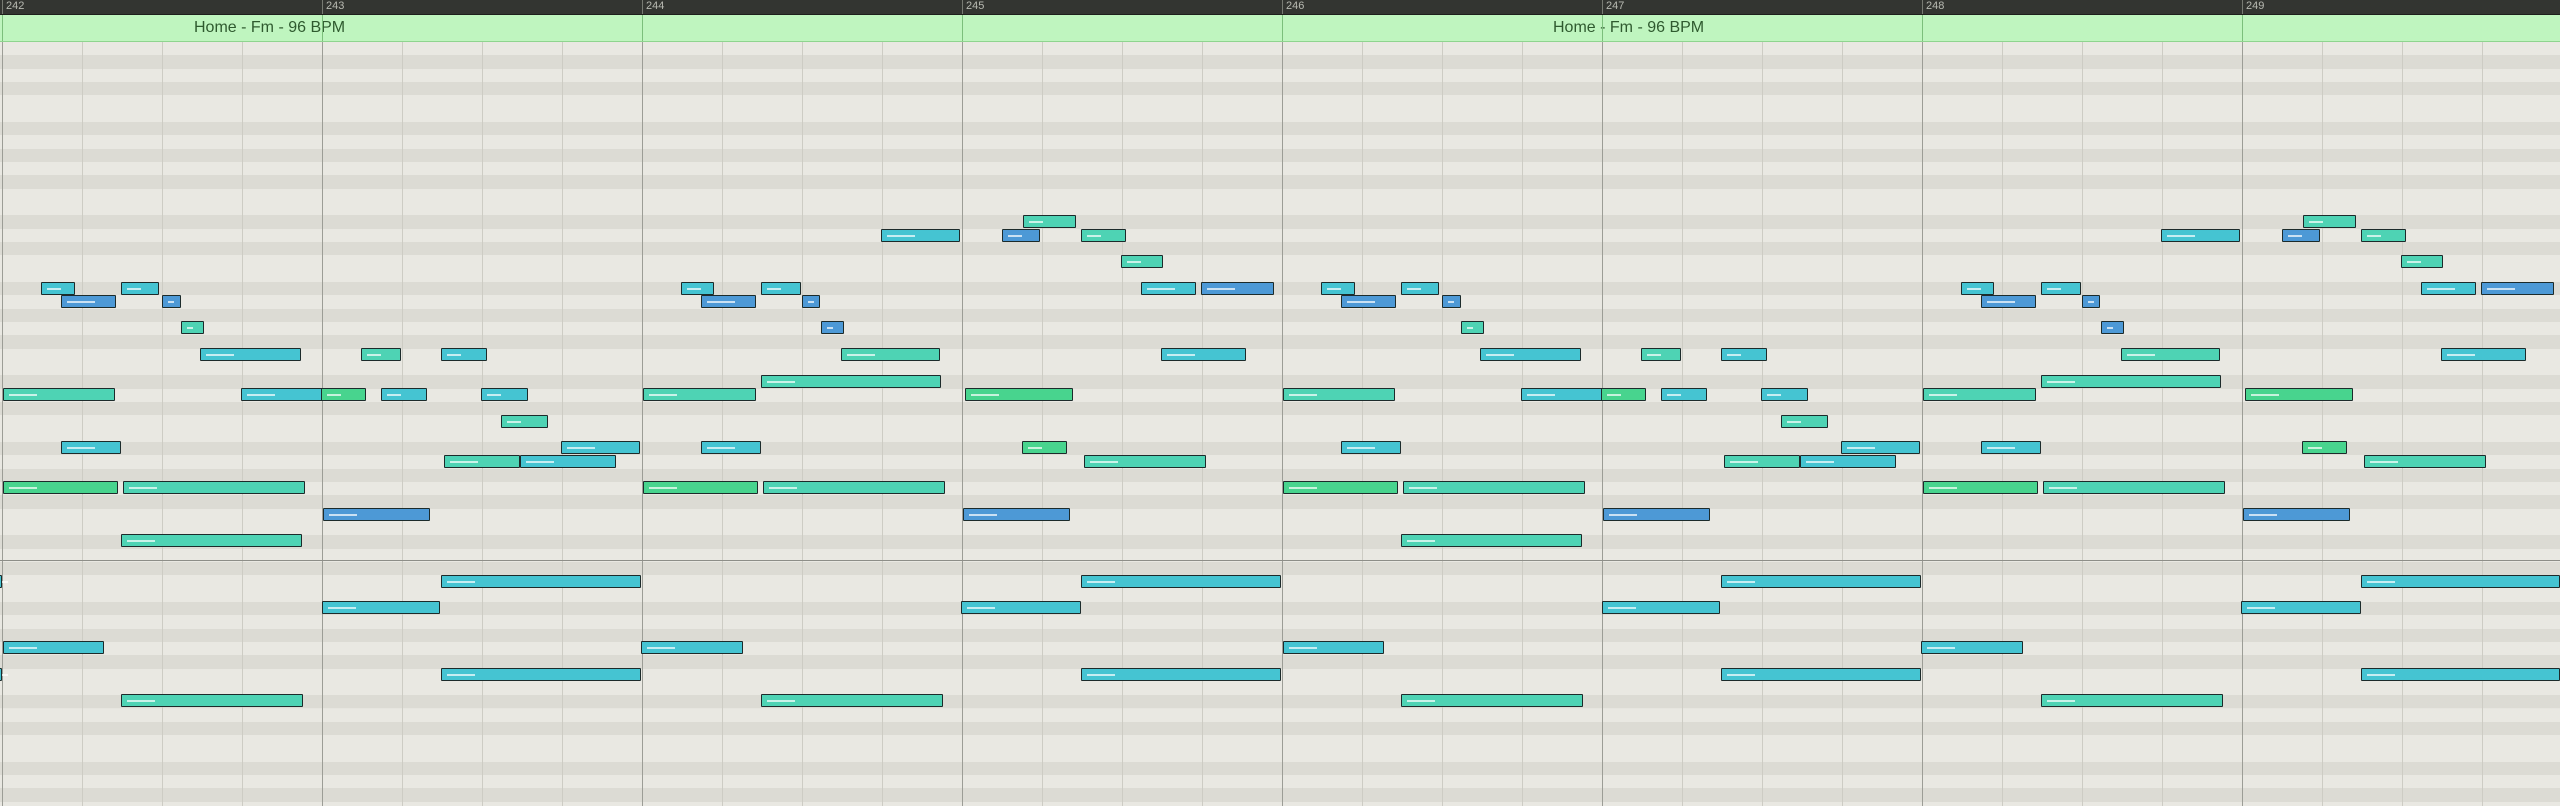 The image size is (2560, 806). Describe the element at coordinates (335, 6) in the screenshot. I see `bar-number: 243` at that location.